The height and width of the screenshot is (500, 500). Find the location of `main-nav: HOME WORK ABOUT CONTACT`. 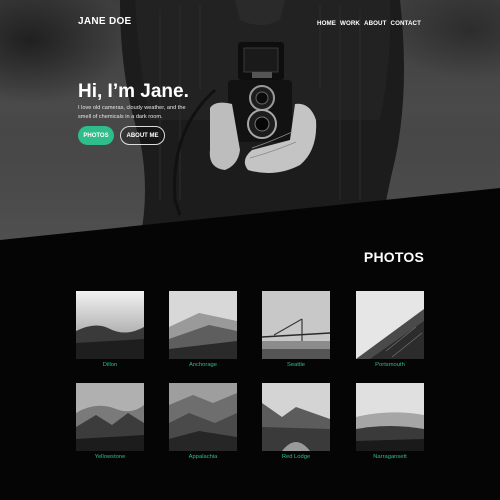

main-nav: HOME WORK ABOUT CONTACT is located at coordinates (369, 23).